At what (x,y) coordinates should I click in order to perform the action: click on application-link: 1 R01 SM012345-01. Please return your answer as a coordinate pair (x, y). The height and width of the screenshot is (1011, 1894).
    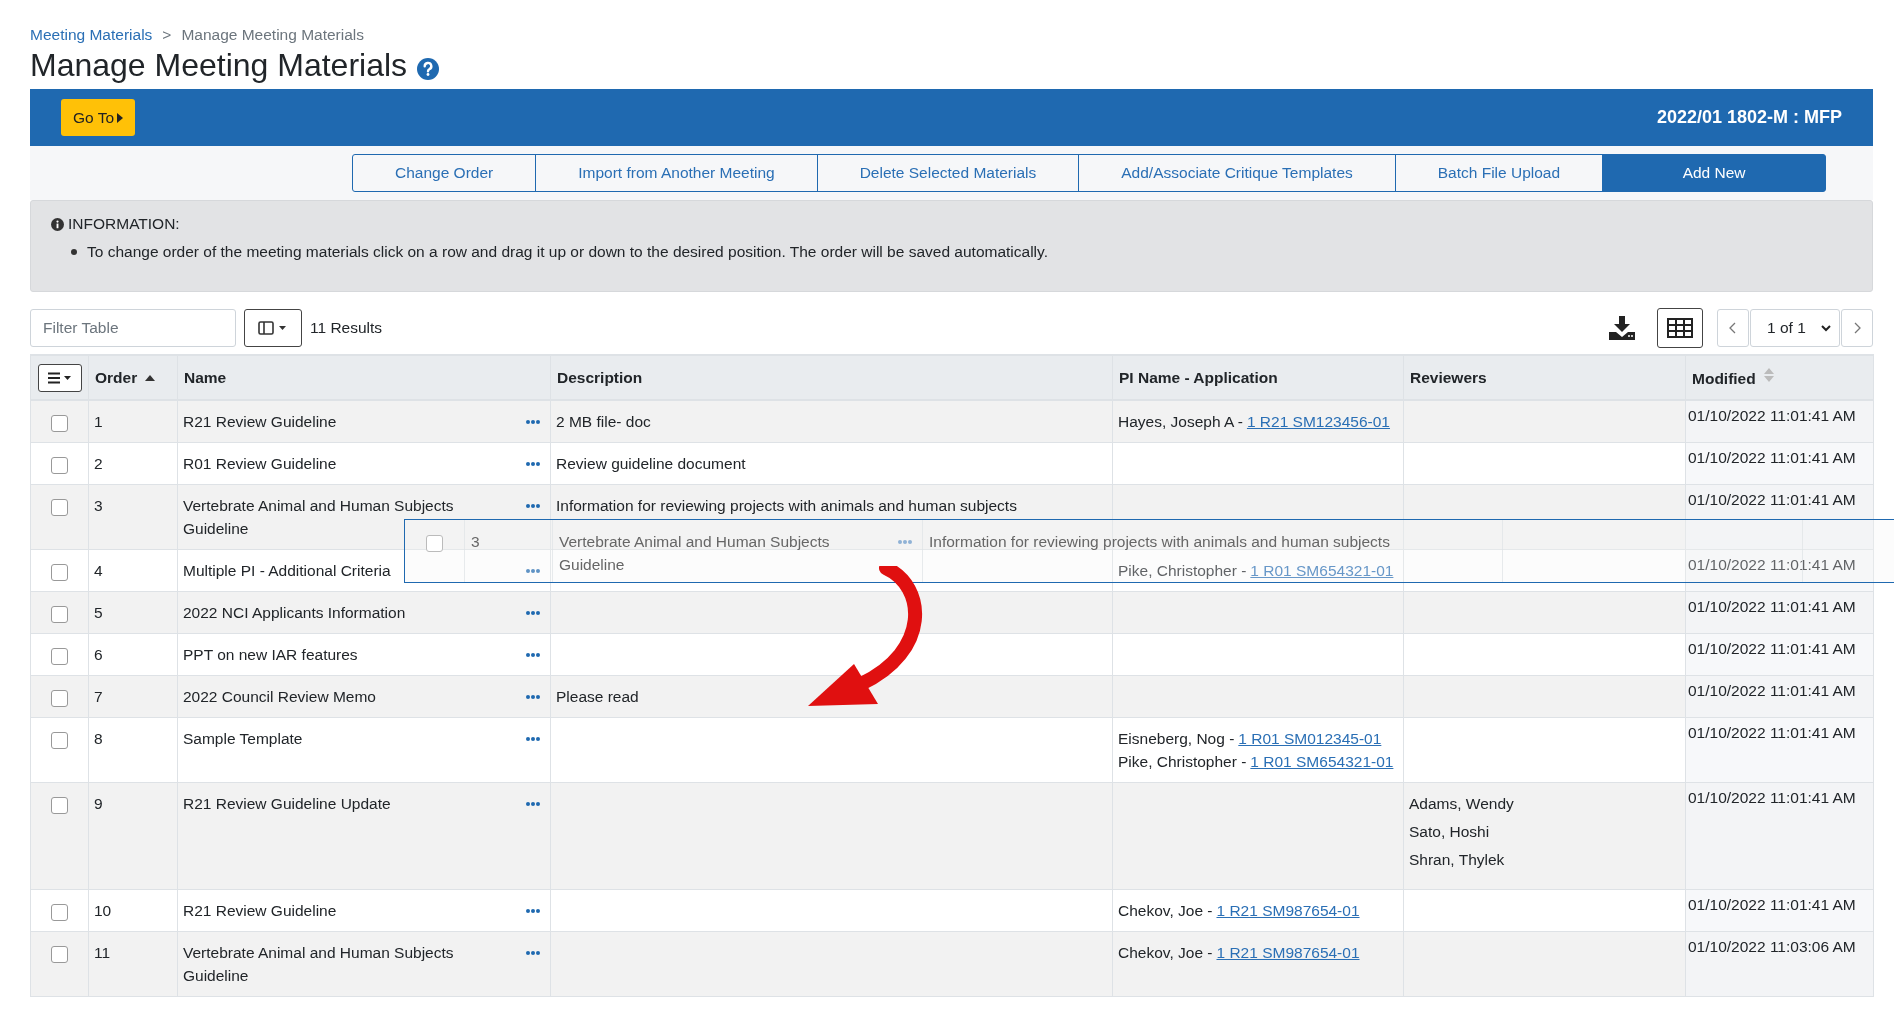
    Looking at the image, I should click on (1310, 739).